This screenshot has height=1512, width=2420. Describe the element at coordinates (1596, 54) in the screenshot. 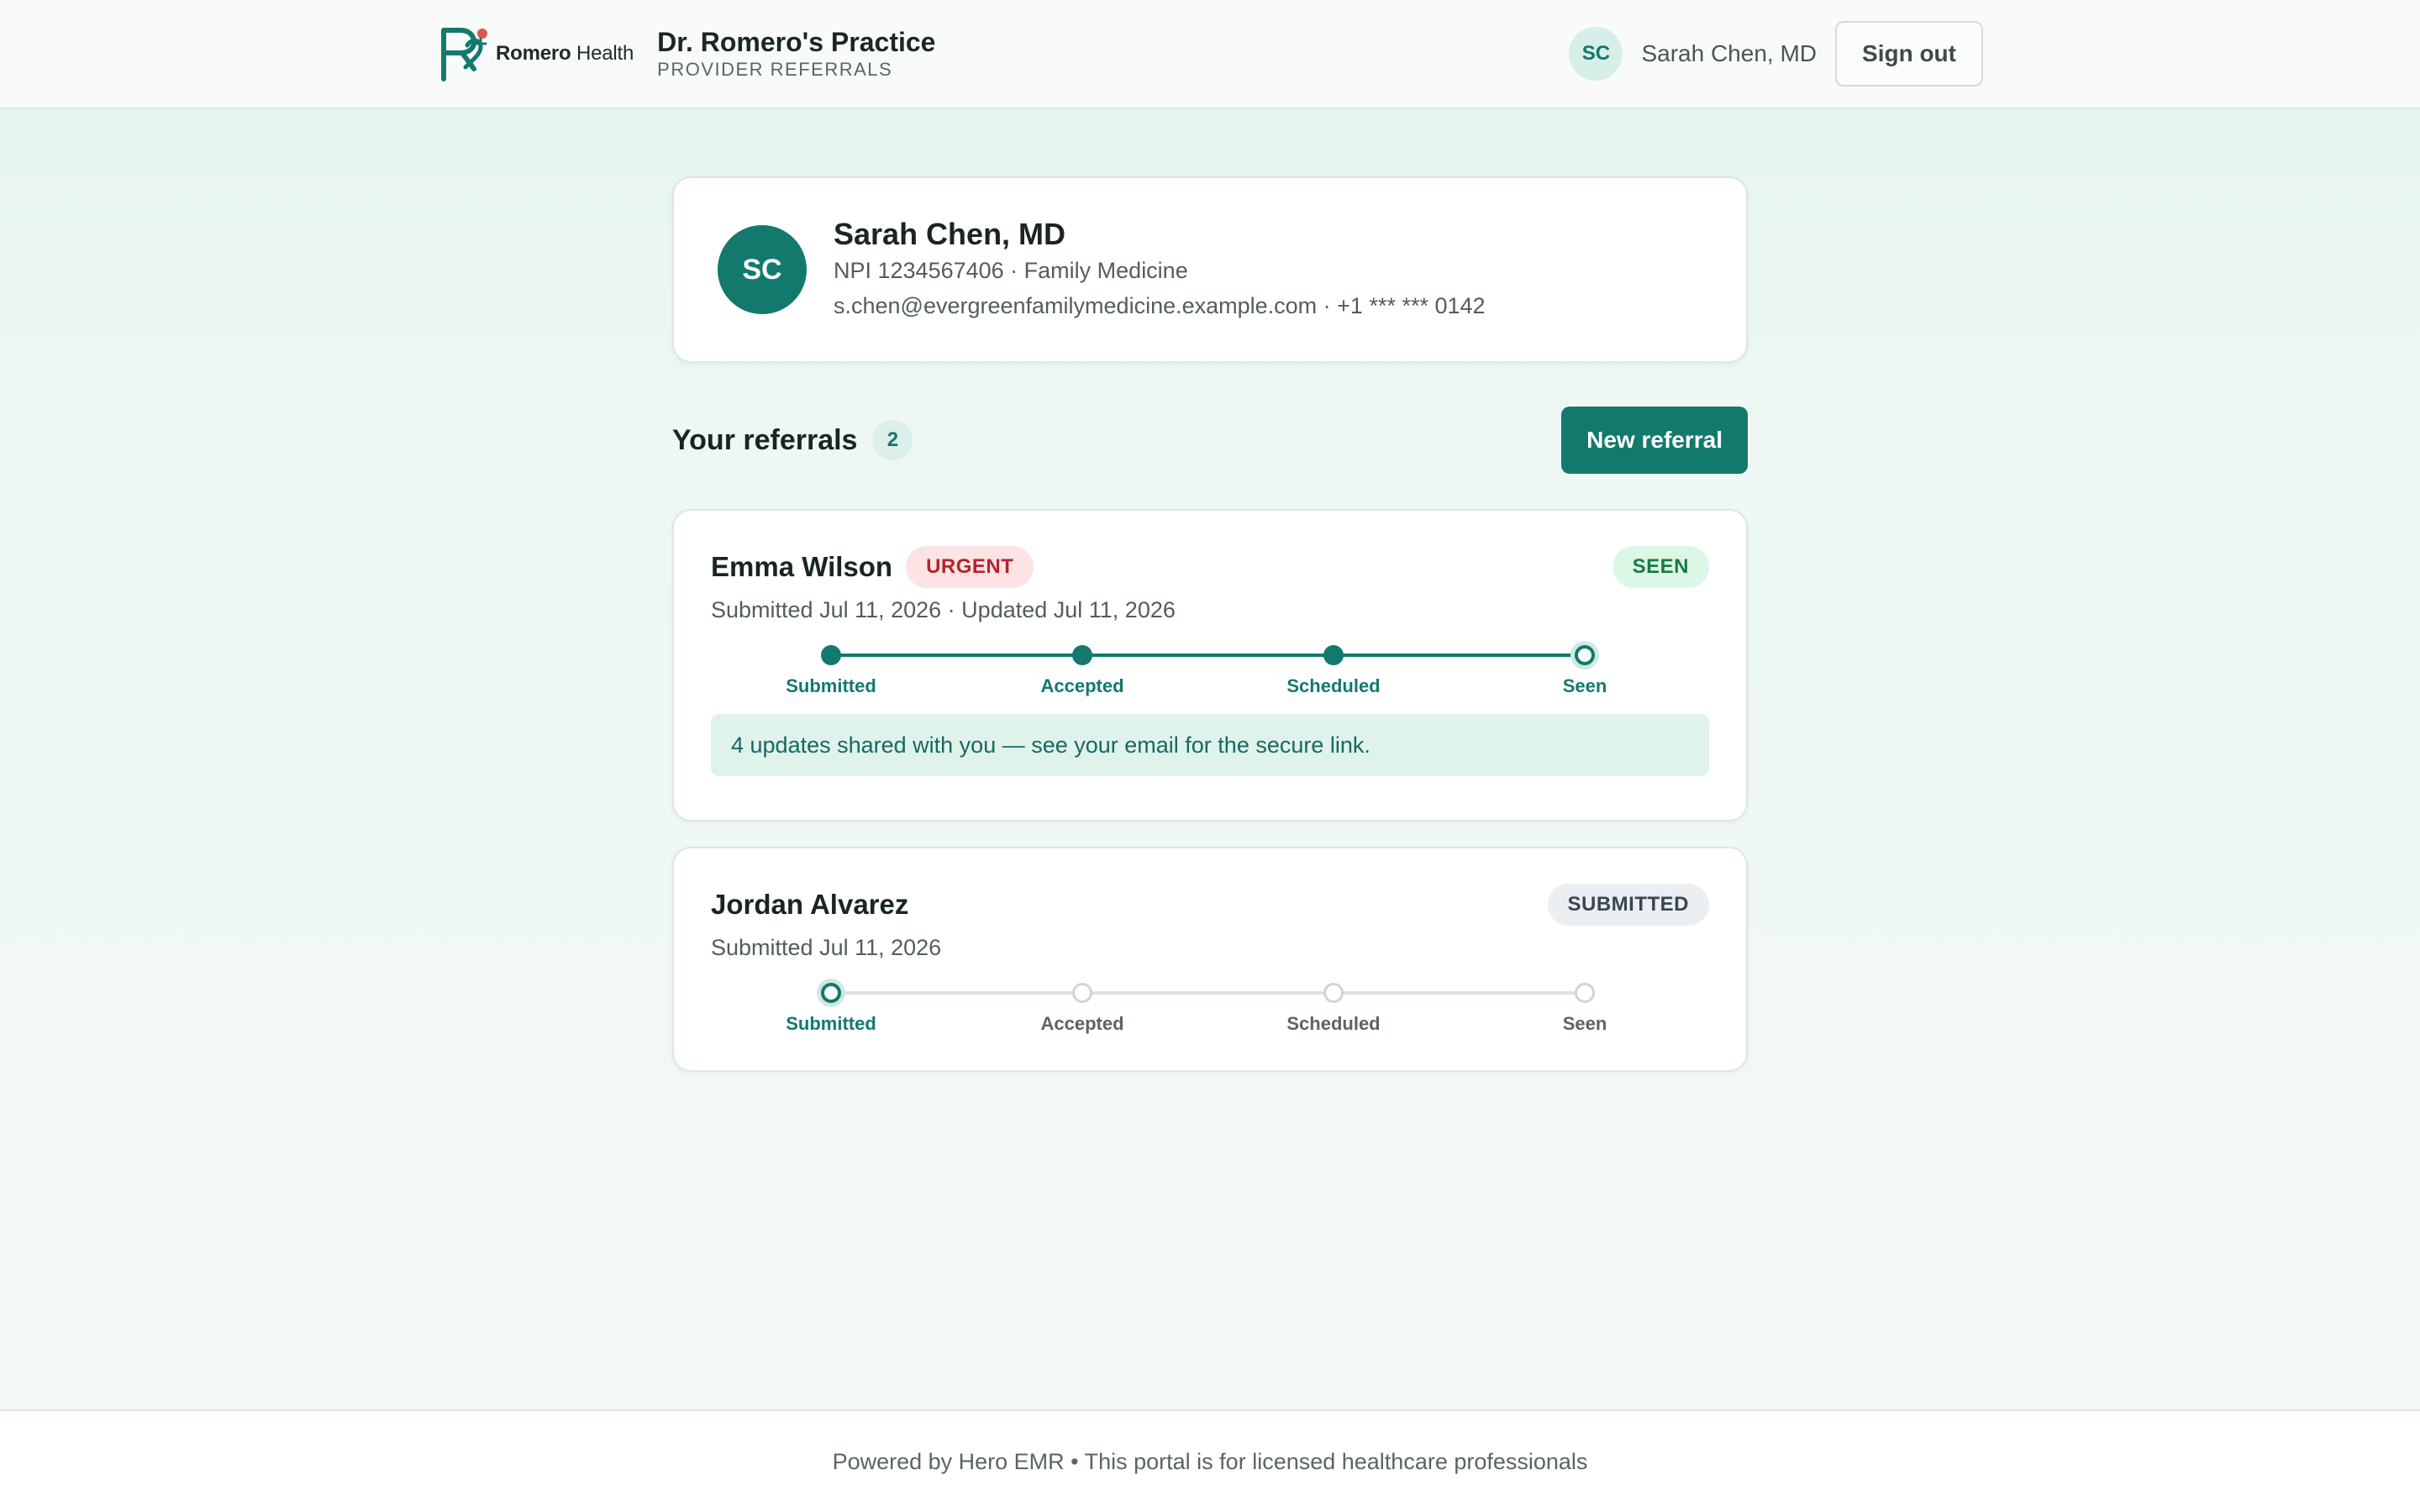

I see `user-avatar: SC` at that location.